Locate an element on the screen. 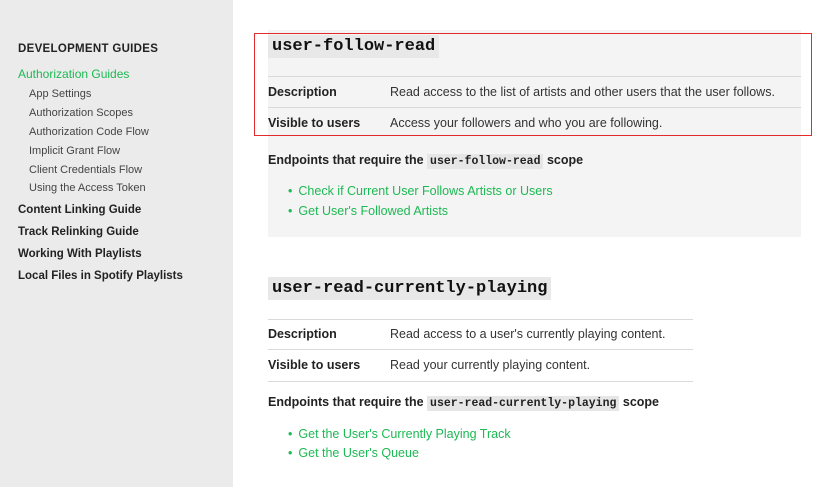 This screenshot has width=825, height=487. endpoints-scope-code: user-follow-read is located at coordinates (485, 161).